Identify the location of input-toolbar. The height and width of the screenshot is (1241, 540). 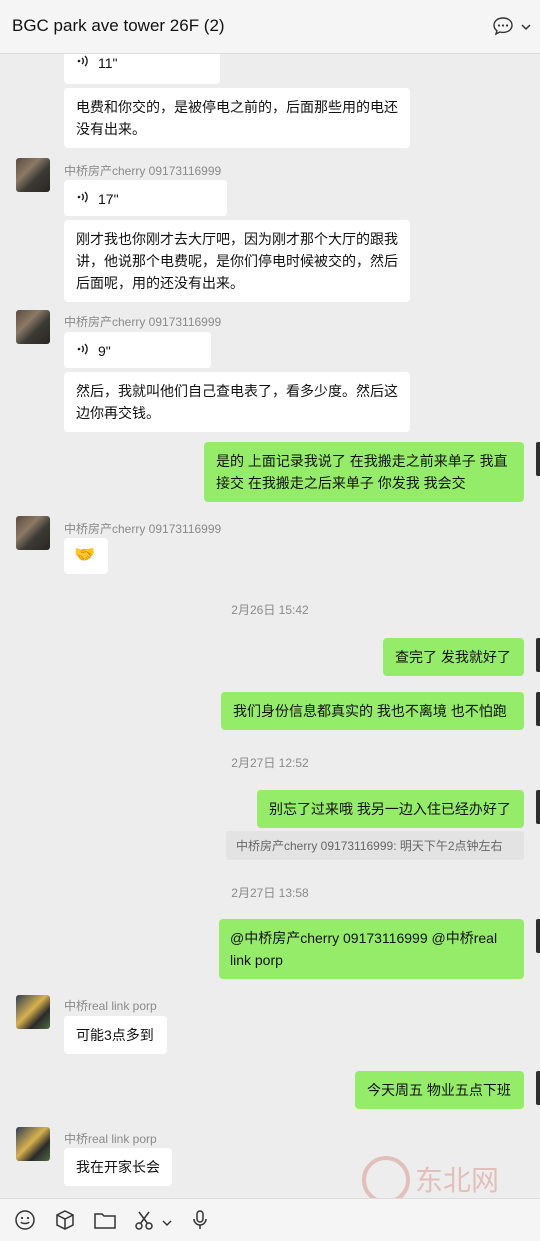
(270, 1219).